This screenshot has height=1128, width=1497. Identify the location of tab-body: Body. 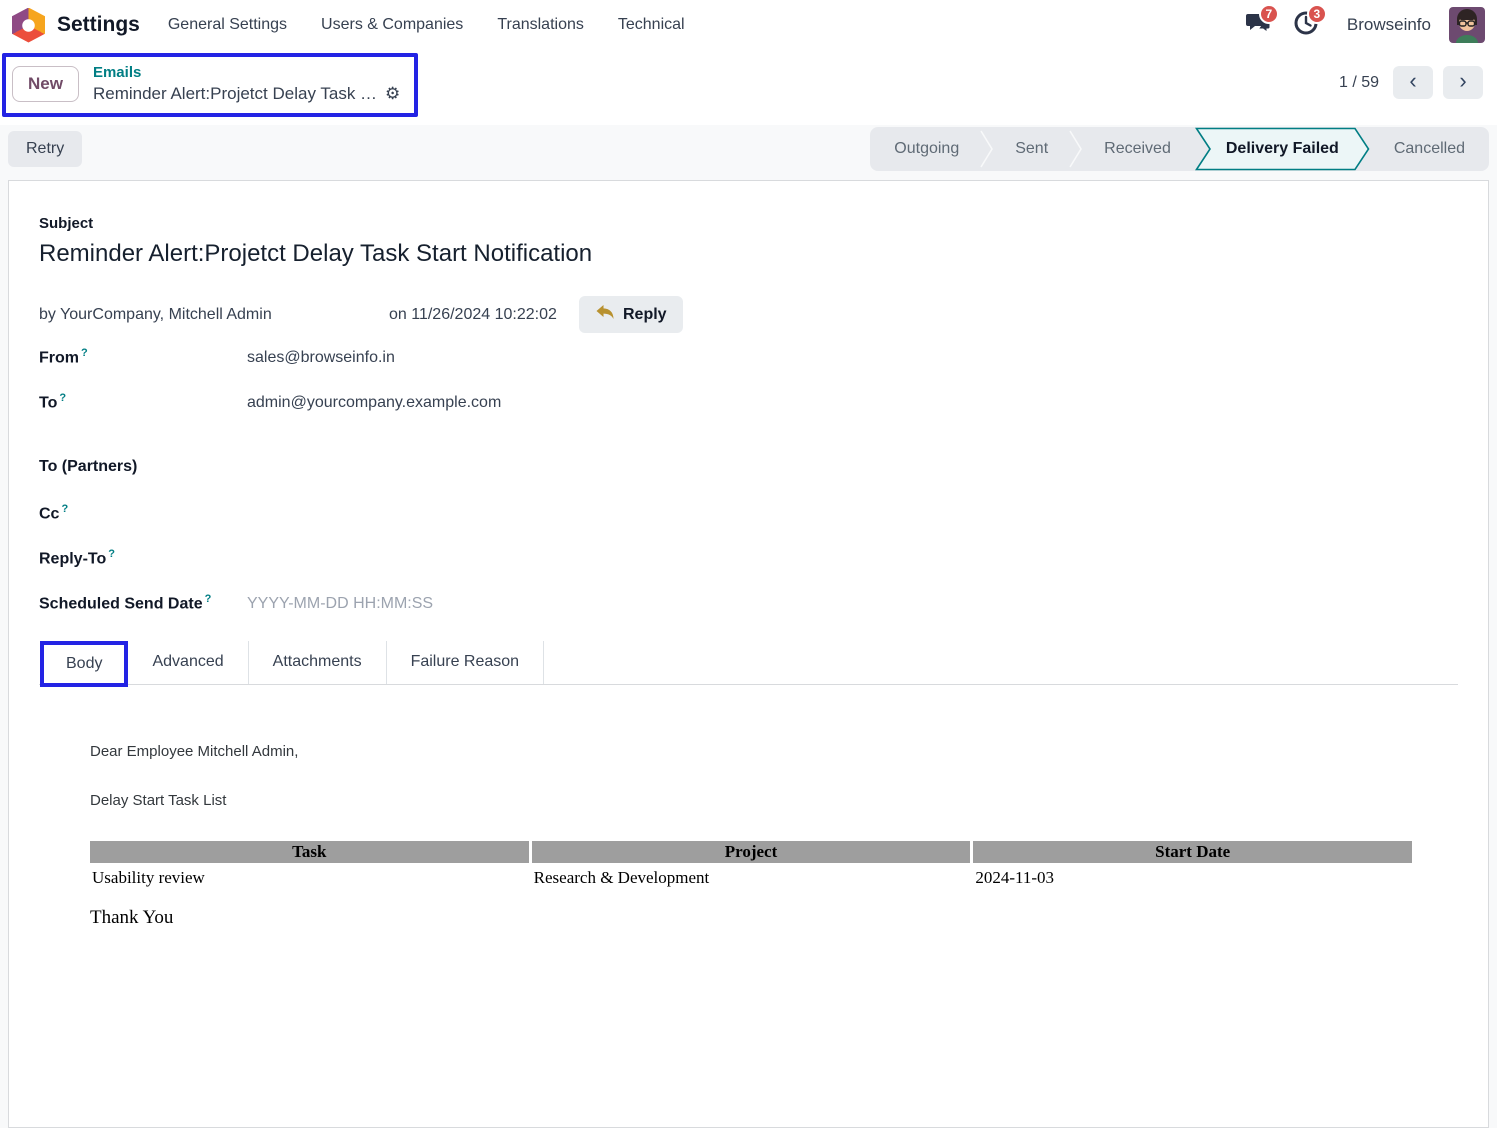
(84, 664).